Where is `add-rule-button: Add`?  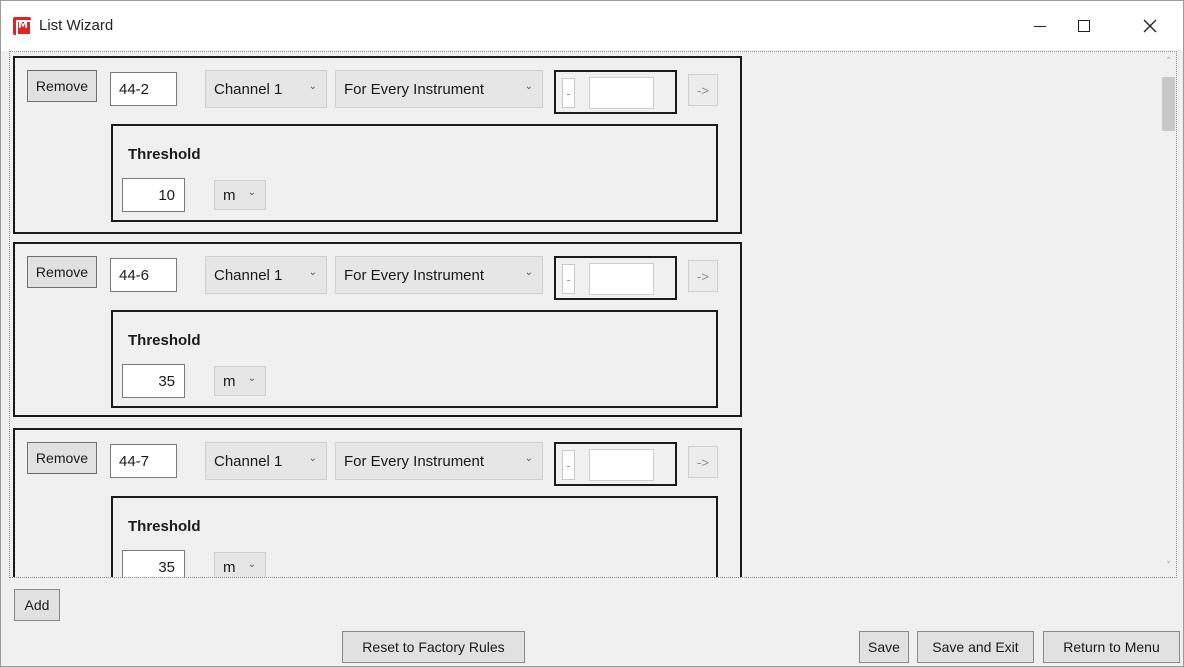
add-rule-button: Add is located at coordinates (37, 605).